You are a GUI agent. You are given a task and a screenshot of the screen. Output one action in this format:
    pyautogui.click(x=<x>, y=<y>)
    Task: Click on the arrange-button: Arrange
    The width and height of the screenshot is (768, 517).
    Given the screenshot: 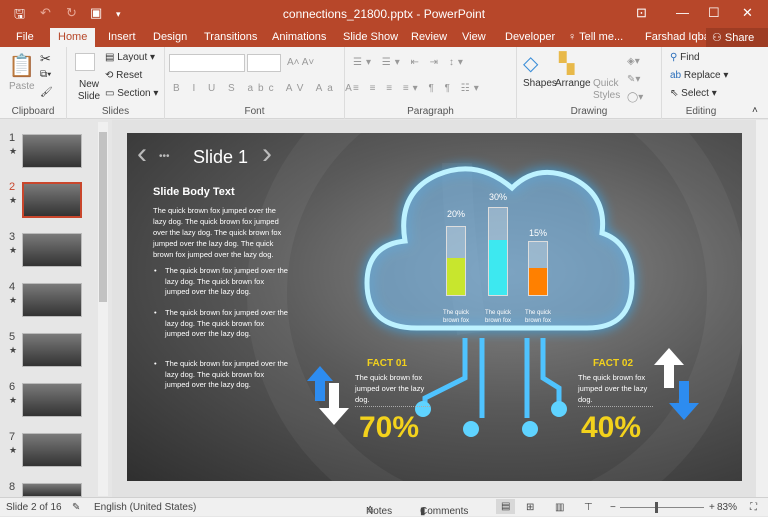 What is the action you would take?
    pyautogui.click(x=573, y=83)
    